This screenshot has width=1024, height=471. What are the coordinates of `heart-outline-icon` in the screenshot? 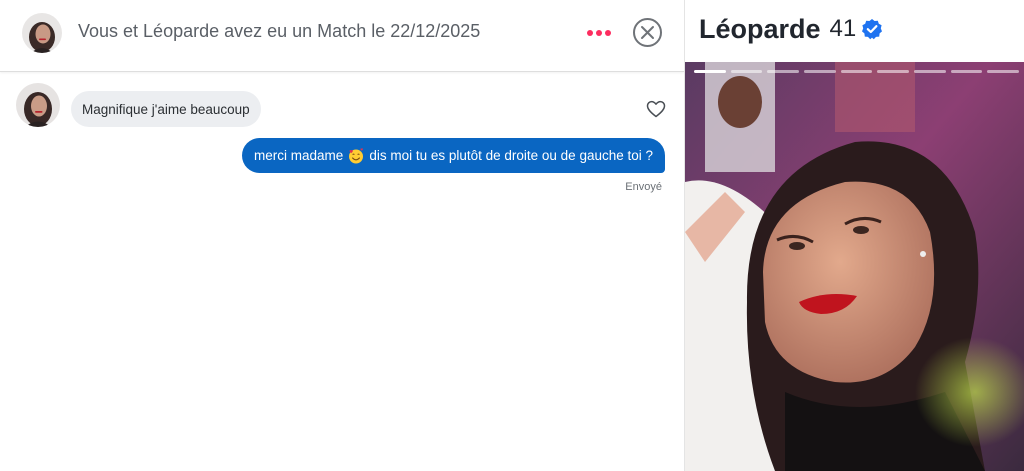 It's located at (656, 109).